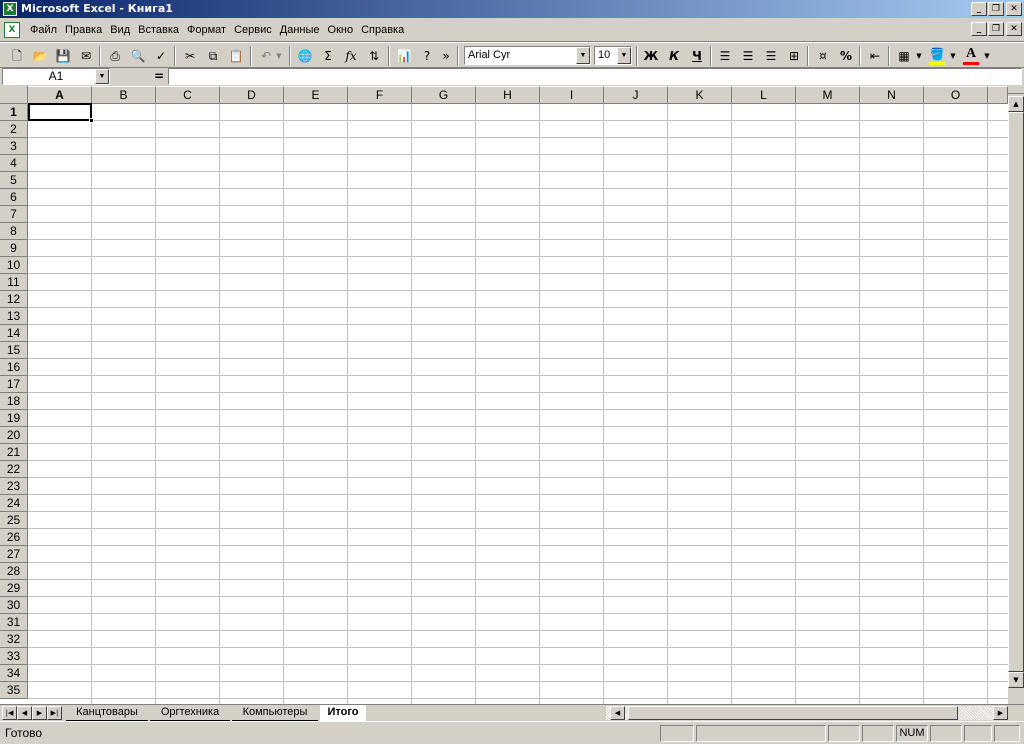  I want to click on menu-file: Файл, so click(43, 30).